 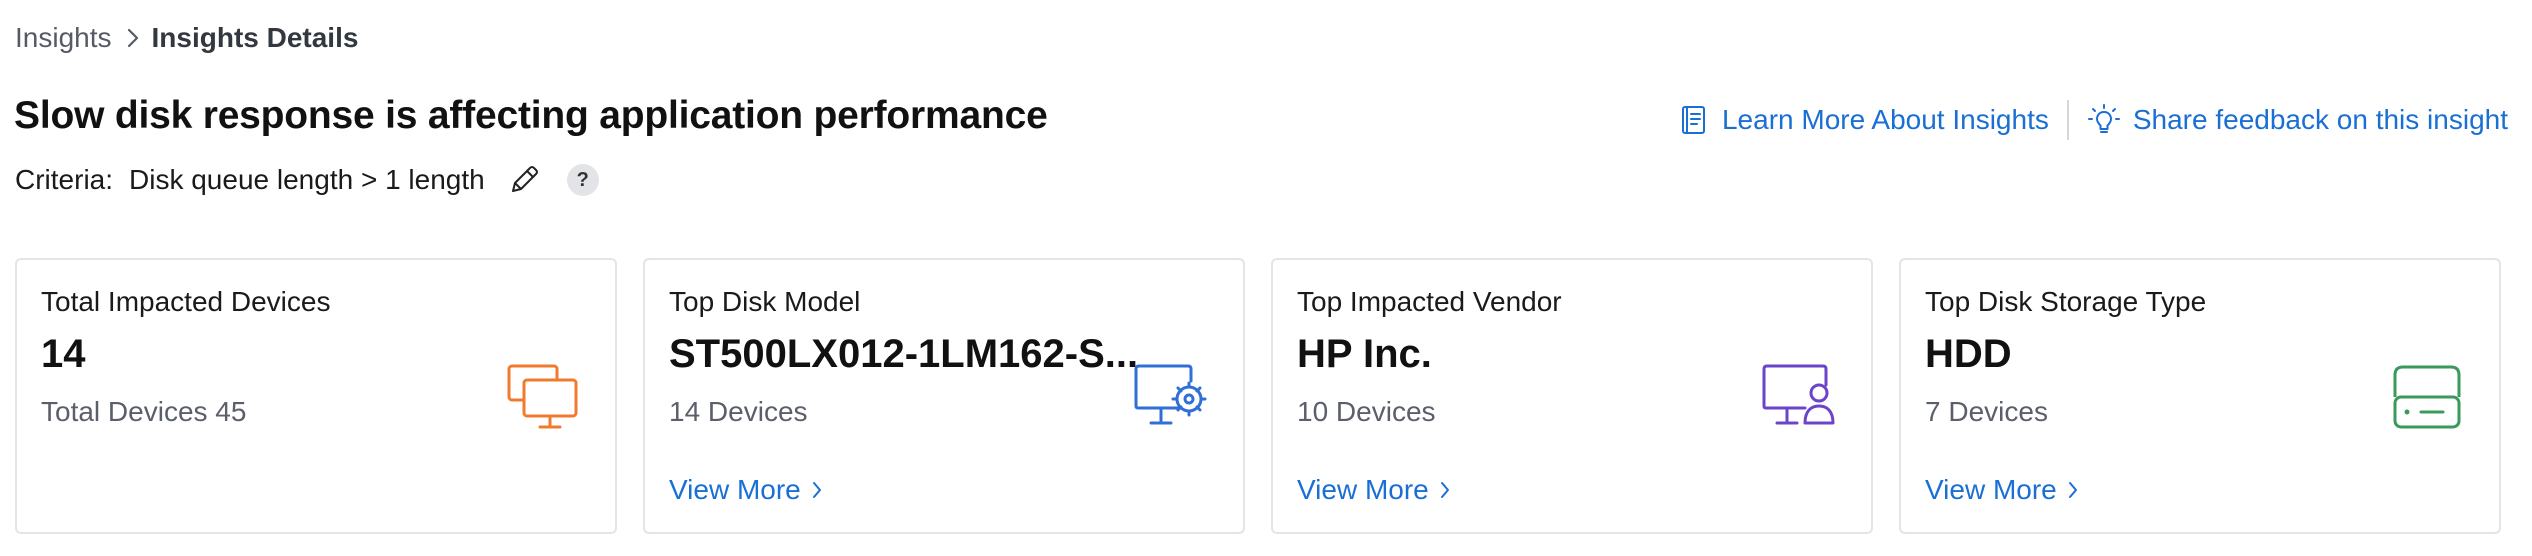 I want to click on card-value: HDD, so click(x=1968, y=354).